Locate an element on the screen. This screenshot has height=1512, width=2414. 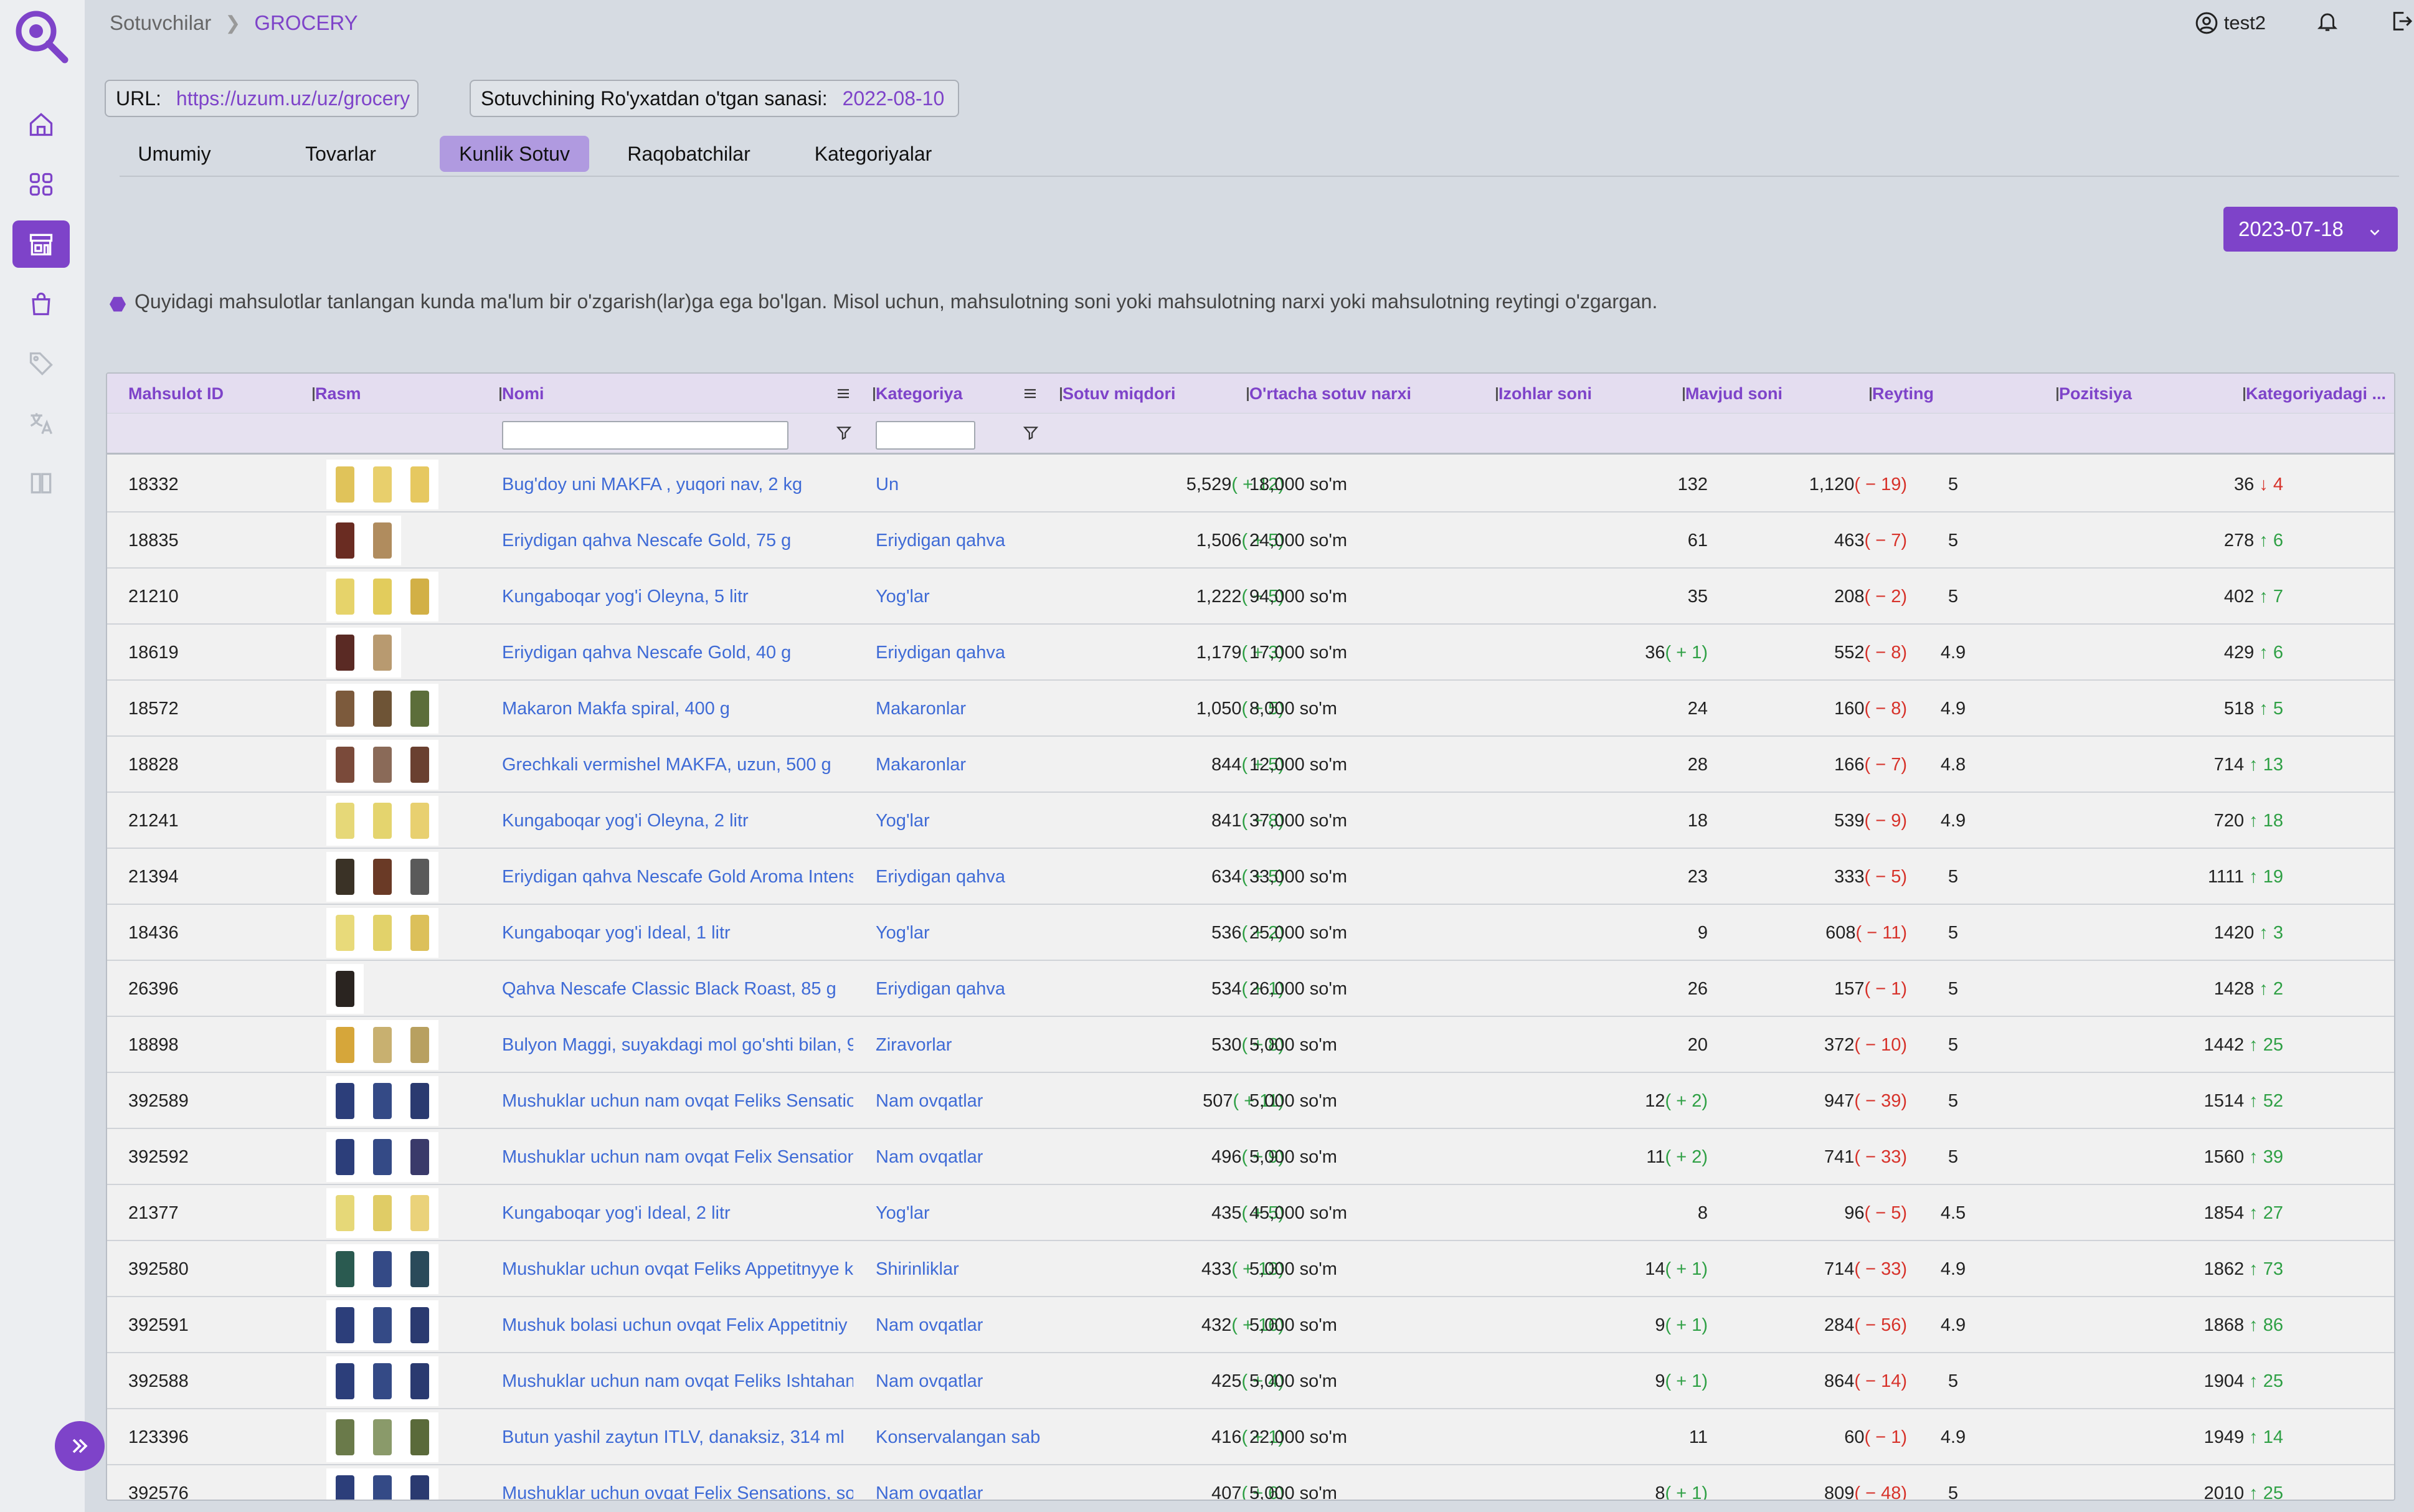
col-header-rating: Reyting is located at coordinates (1953, 393).